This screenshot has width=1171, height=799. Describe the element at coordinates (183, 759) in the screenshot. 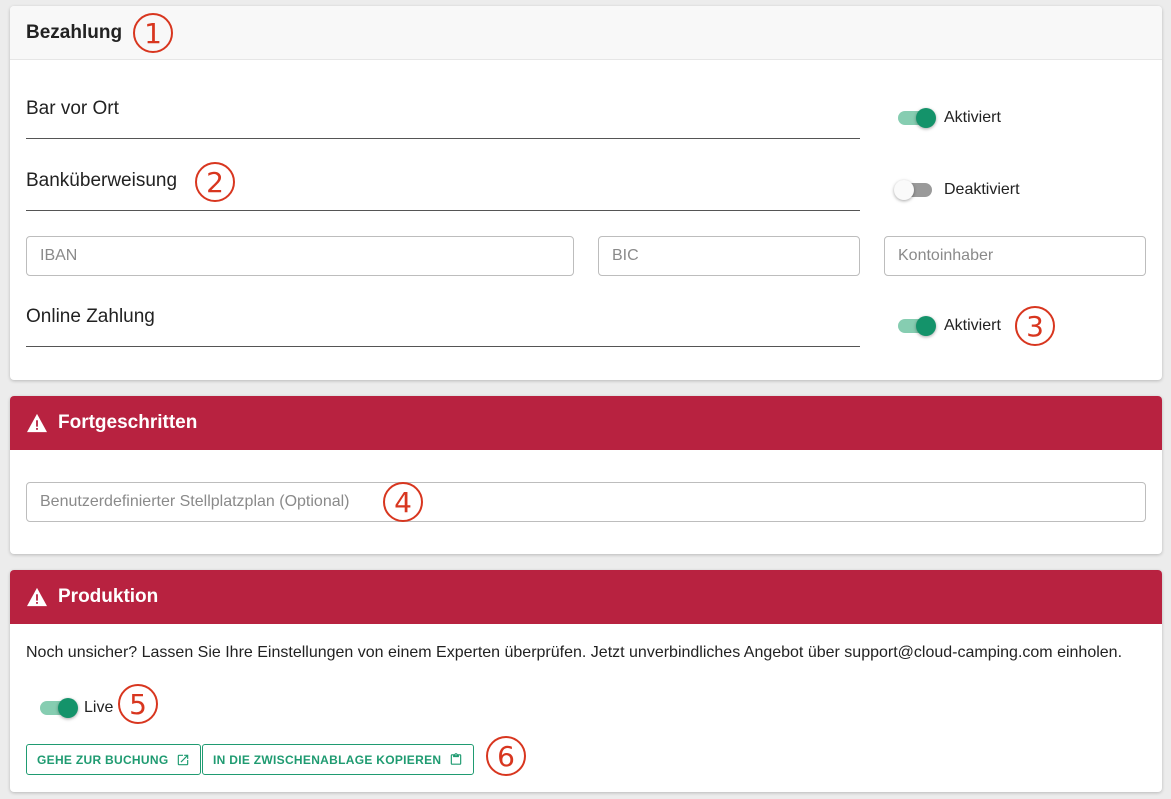

I see `open-in-new-icon` at that location.